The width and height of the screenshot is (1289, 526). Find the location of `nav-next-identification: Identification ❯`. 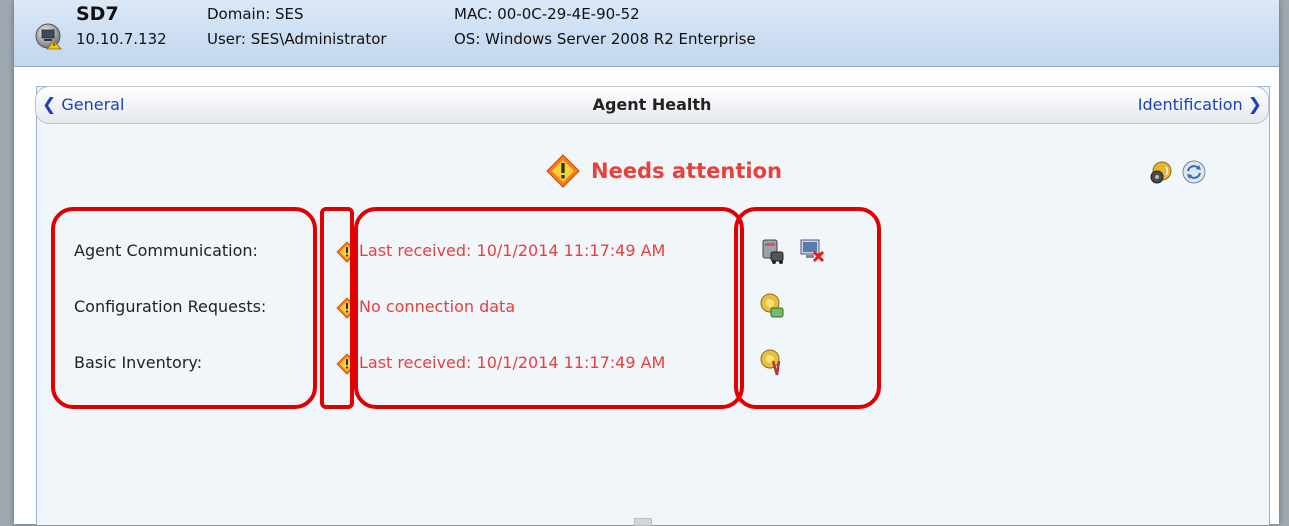

nav-next-identification: Identification ❯ is located at coordinates (1200, 105).